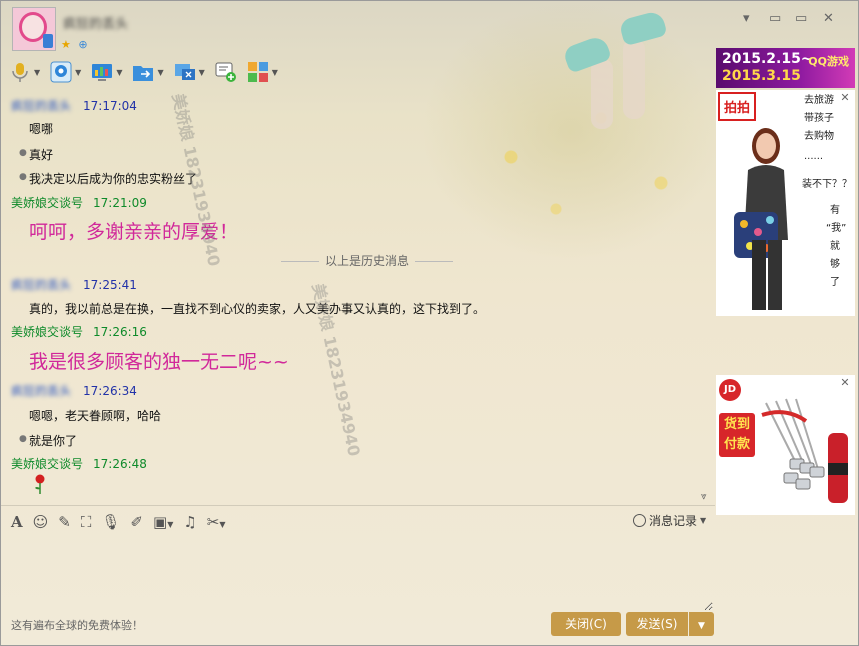  What do you see at coordinates (120, 332) in the screenshot?
I see `message-time: 17:26:16` at bounding box center [120, 332].